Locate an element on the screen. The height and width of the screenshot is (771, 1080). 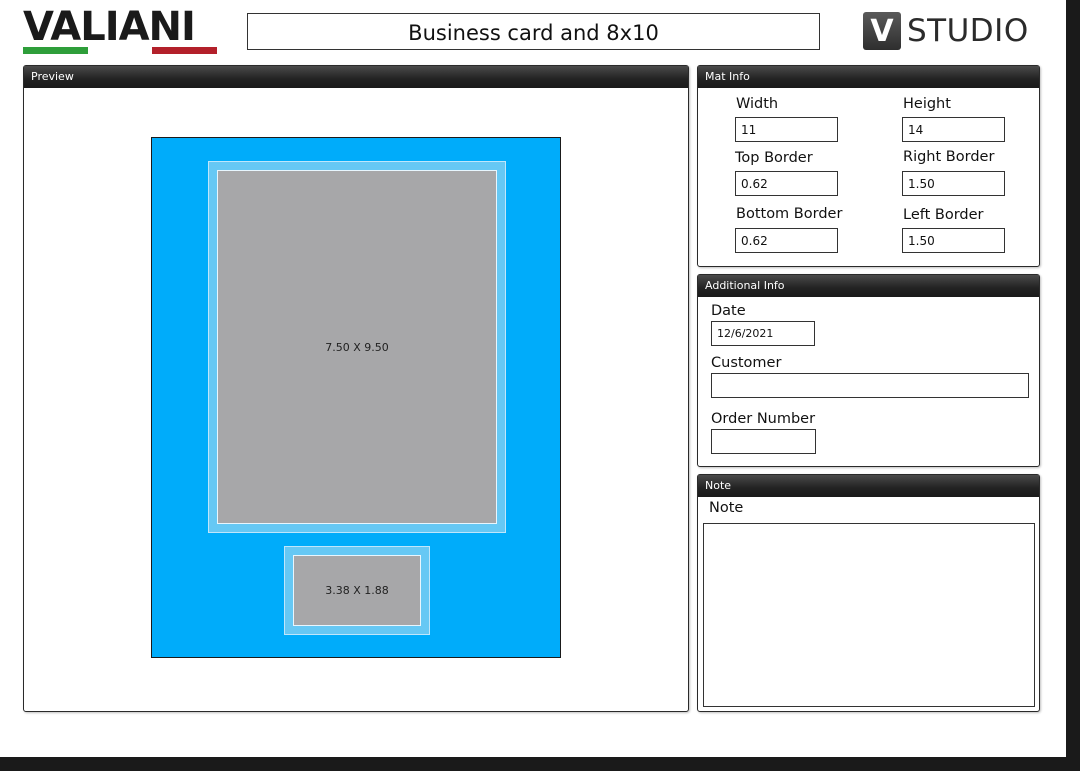
width-input: 11 is located at coordinates (786, 129).